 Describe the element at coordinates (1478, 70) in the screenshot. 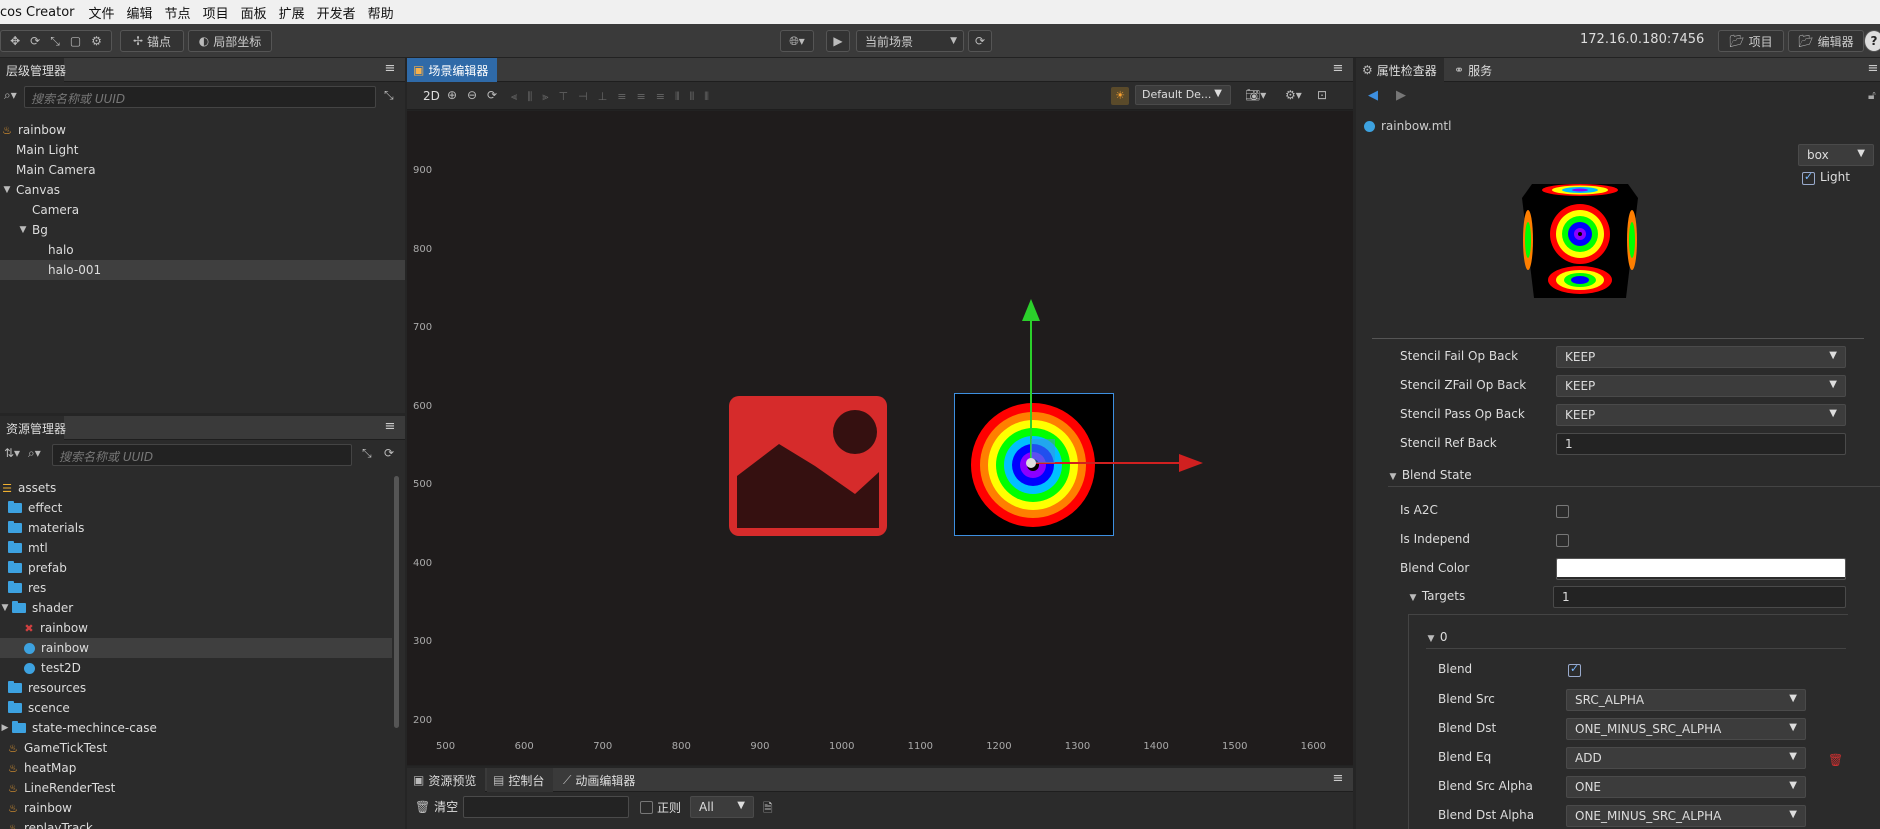

I see `tab-services: ⚭ 服务` at that location.